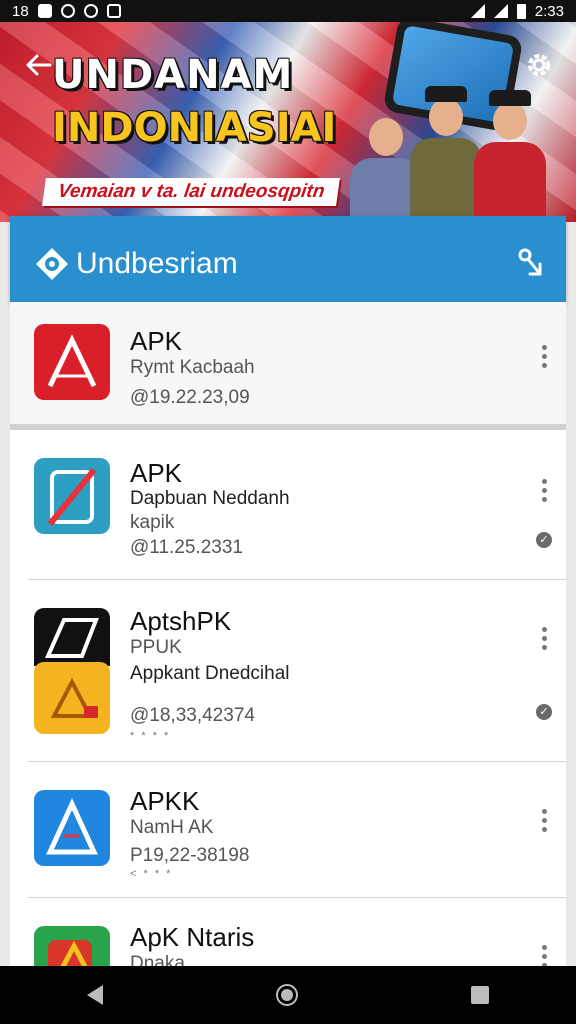 The height and width of the screenshot is (1024, 576). What do you see at coordinates (210, 673) in the screenshot?
I see `app-developer: Appkant Dnedcihal` at bounding box center [210, 673].